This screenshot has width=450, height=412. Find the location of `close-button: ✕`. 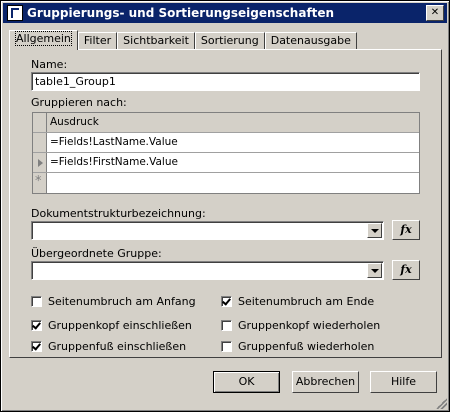

close-button: ✕ is located at coordinates (435, 13).